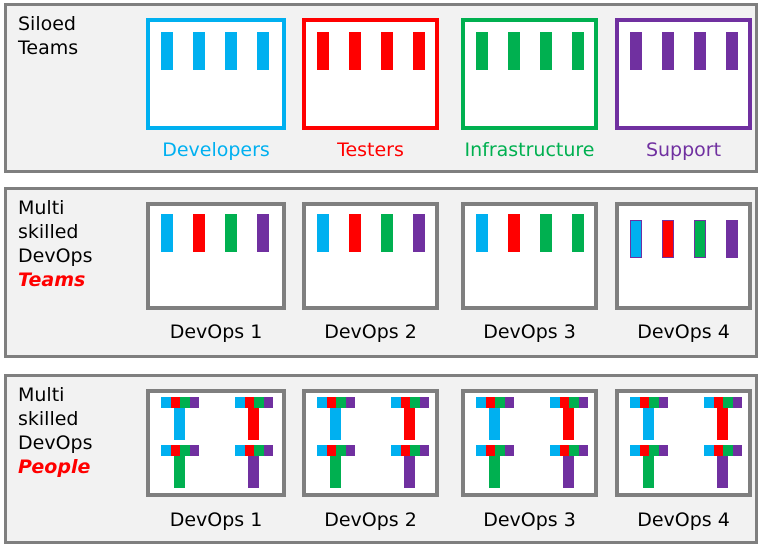 This screenshot has width=768, height=545. I want to click on label-line: DevOps, so click(55, 443).